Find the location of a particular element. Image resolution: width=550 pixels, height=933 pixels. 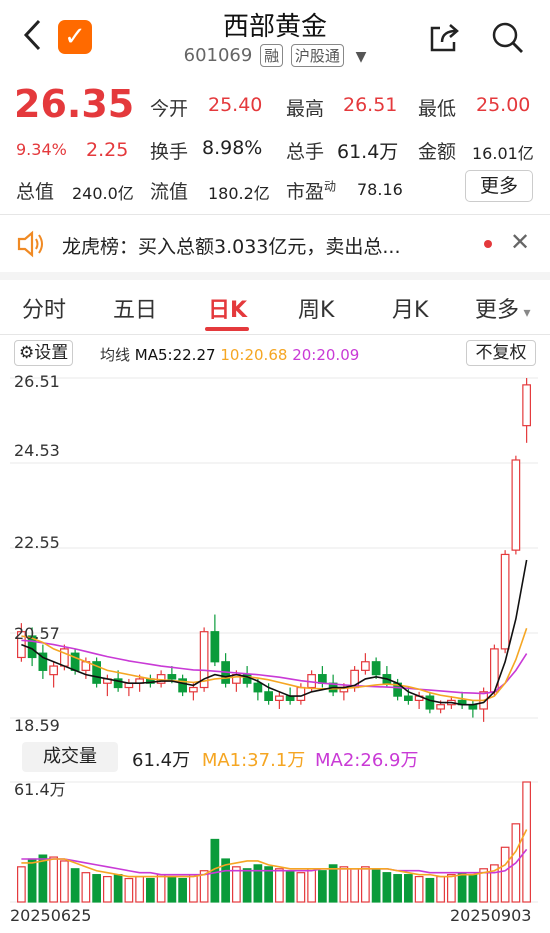

volume-label: 总手 is located at coordinates (305, 152).